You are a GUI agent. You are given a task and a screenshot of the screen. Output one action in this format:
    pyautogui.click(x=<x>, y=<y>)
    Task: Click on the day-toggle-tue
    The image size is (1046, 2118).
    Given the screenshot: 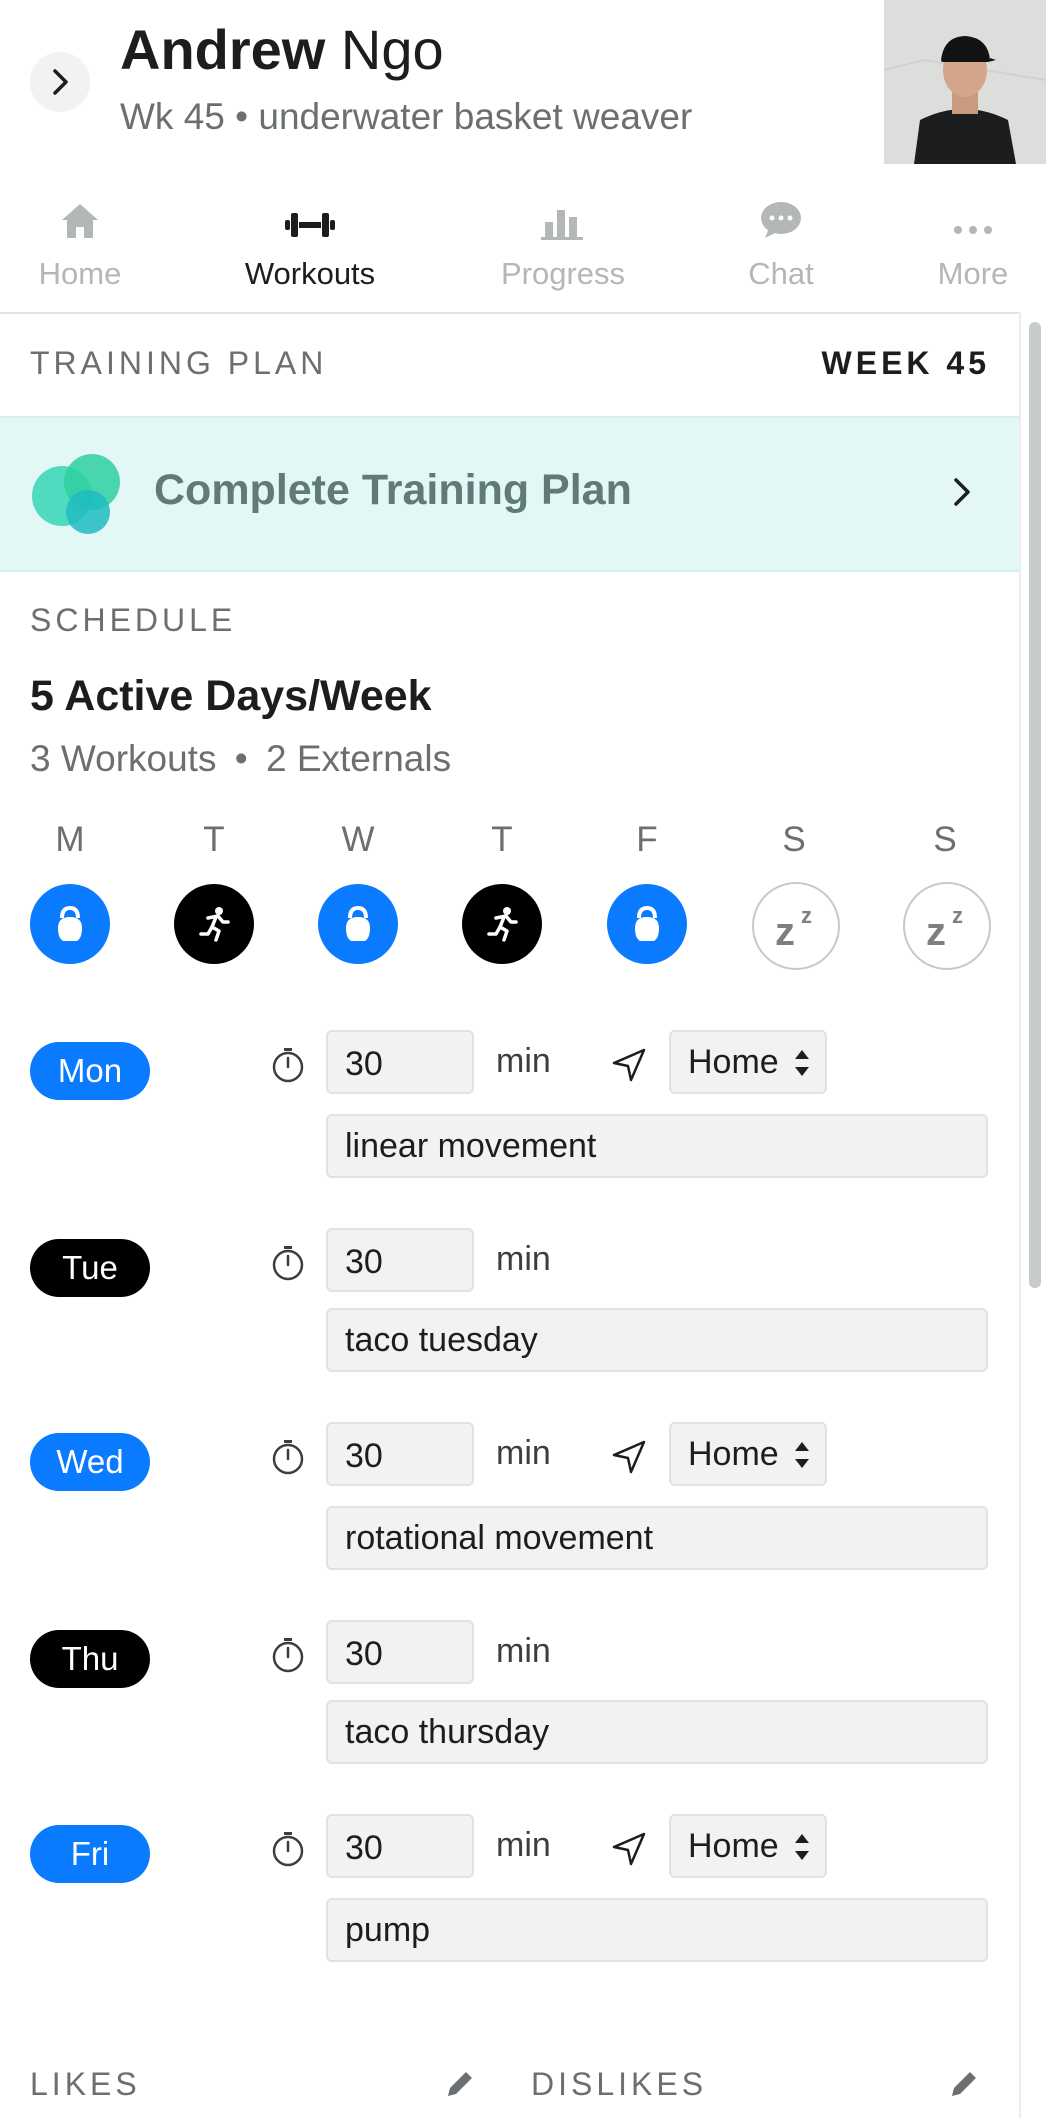 What is the action you would take?
    pyautogui.click(x=214, y=924)
    